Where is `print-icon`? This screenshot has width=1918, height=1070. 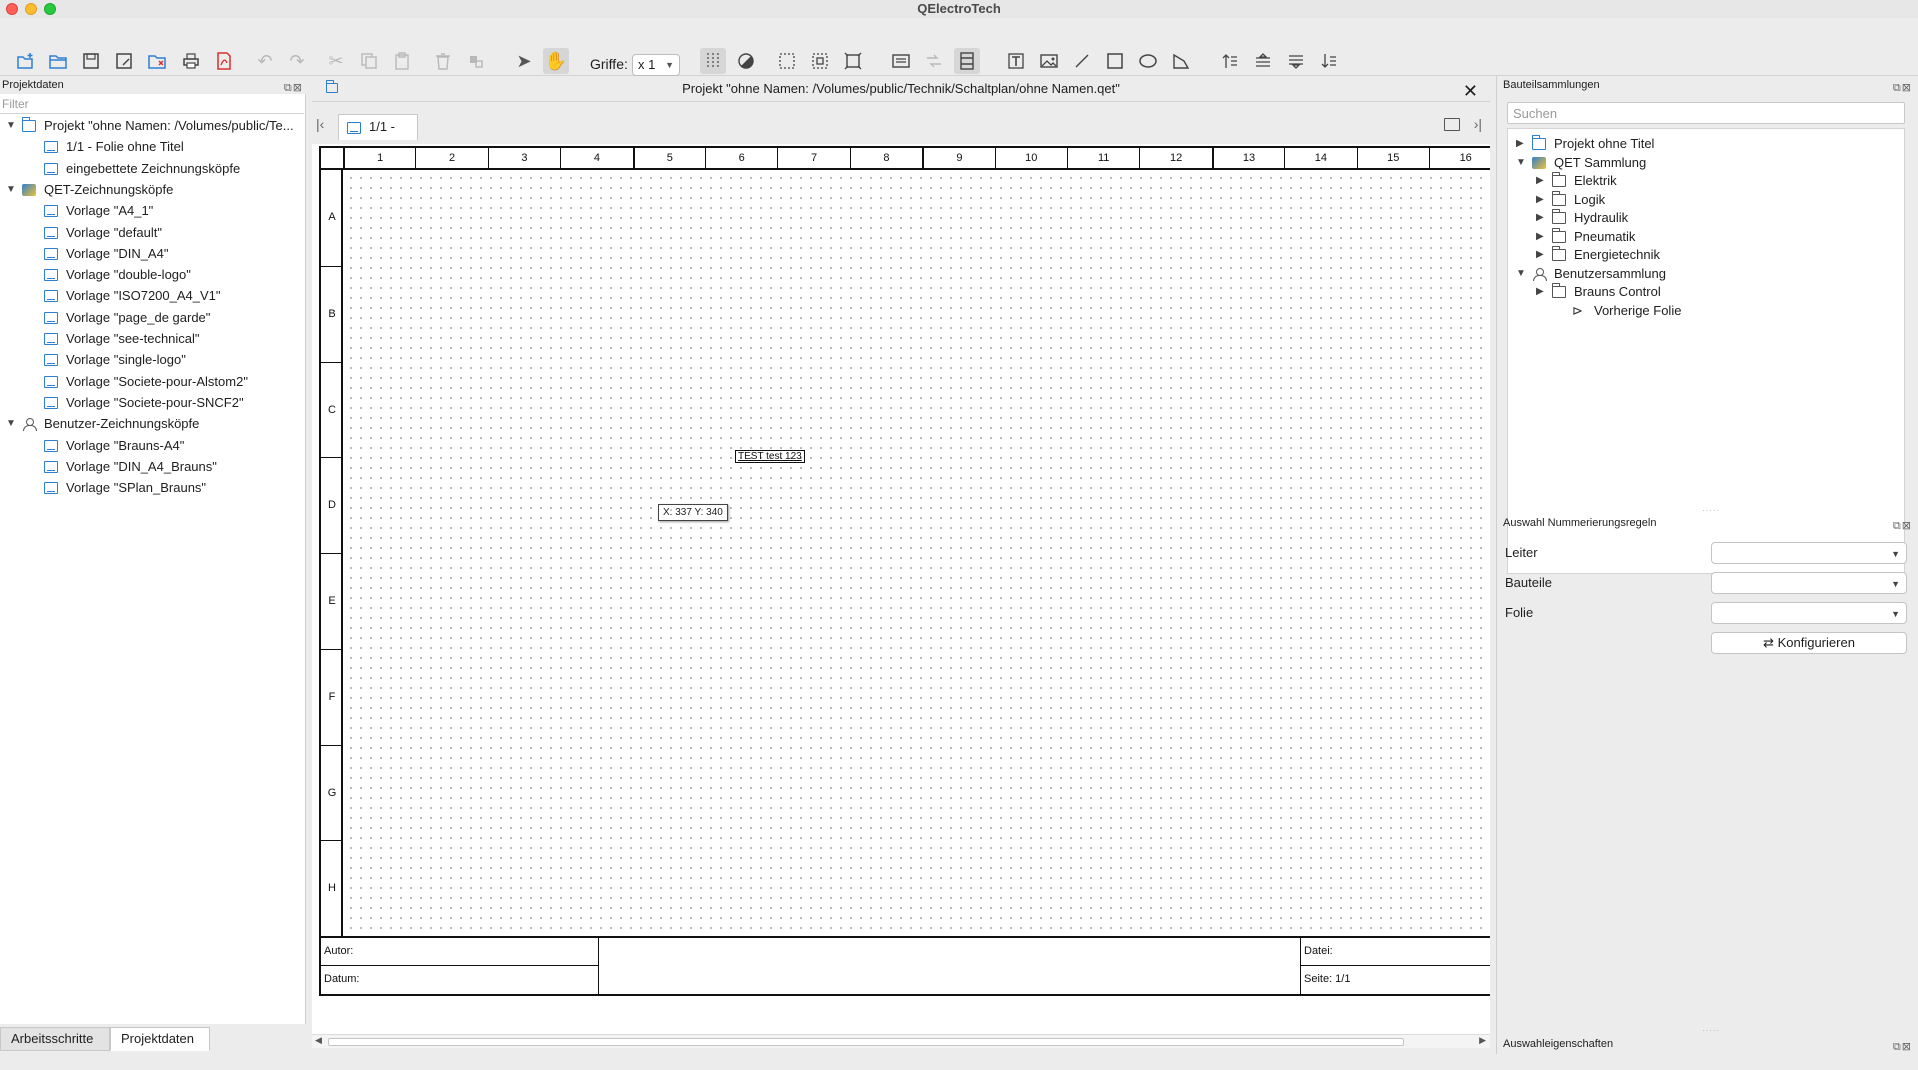
print-icon is located at coordinates (191, 61).